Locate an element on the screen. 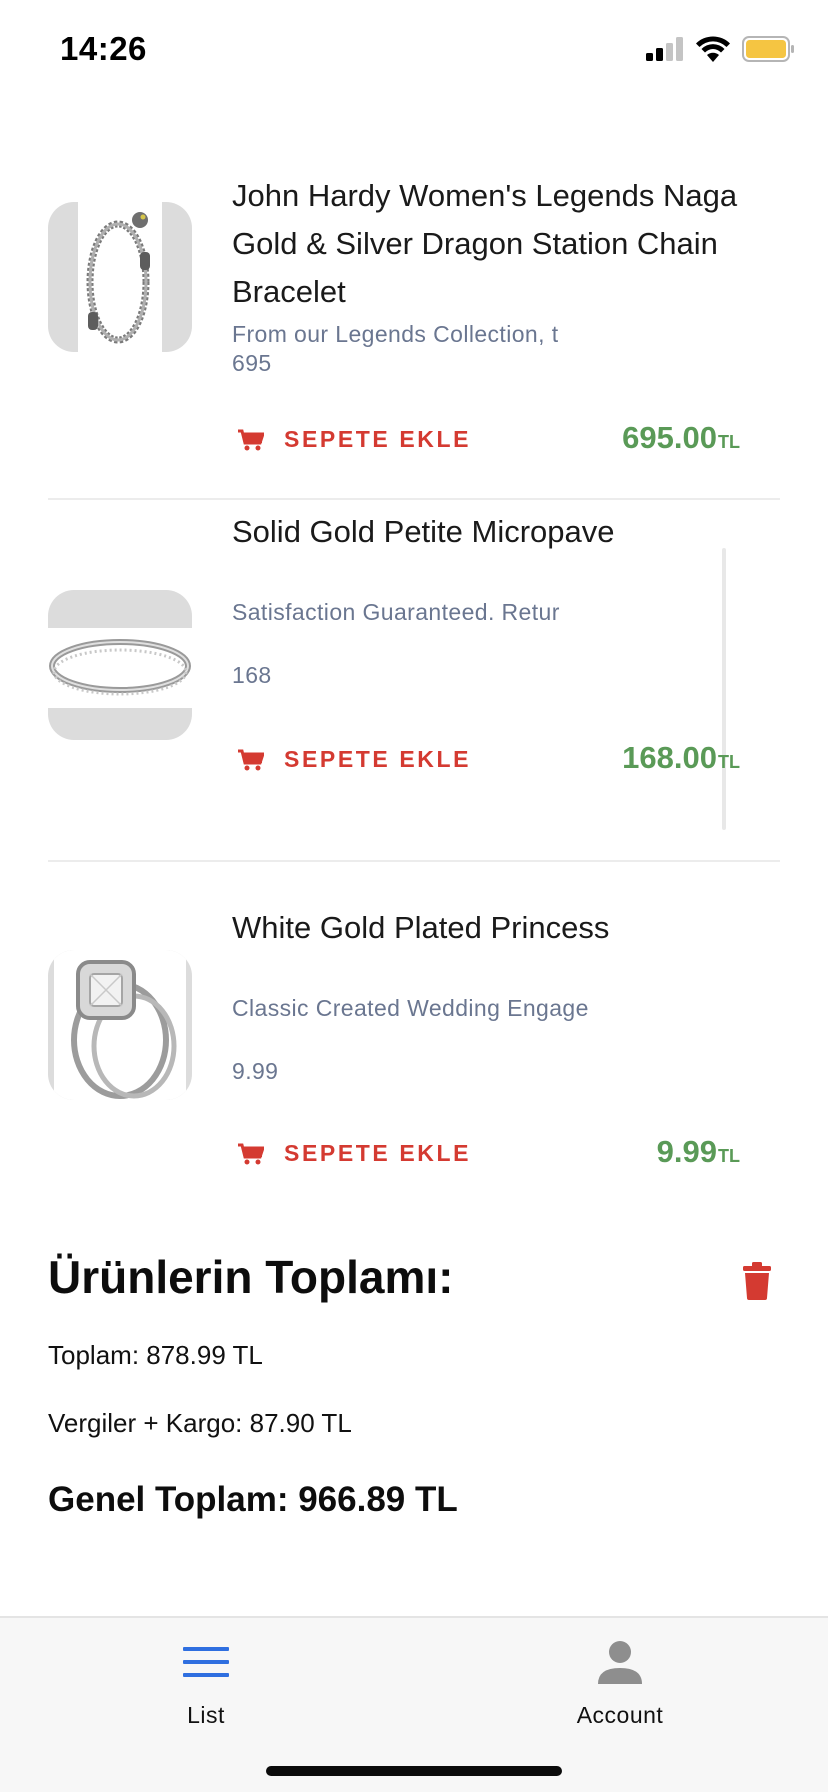  product-price: 9.99TL is located at coordinates (698, 1152).